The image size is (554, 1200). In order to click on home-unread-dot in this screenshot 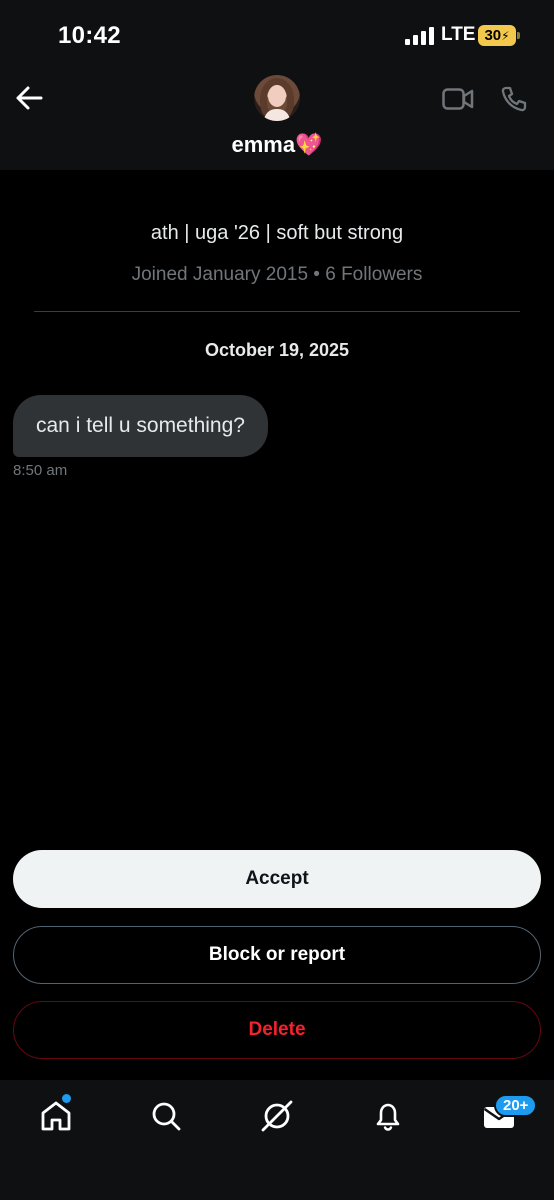, I will do `click(66, 1098)`.